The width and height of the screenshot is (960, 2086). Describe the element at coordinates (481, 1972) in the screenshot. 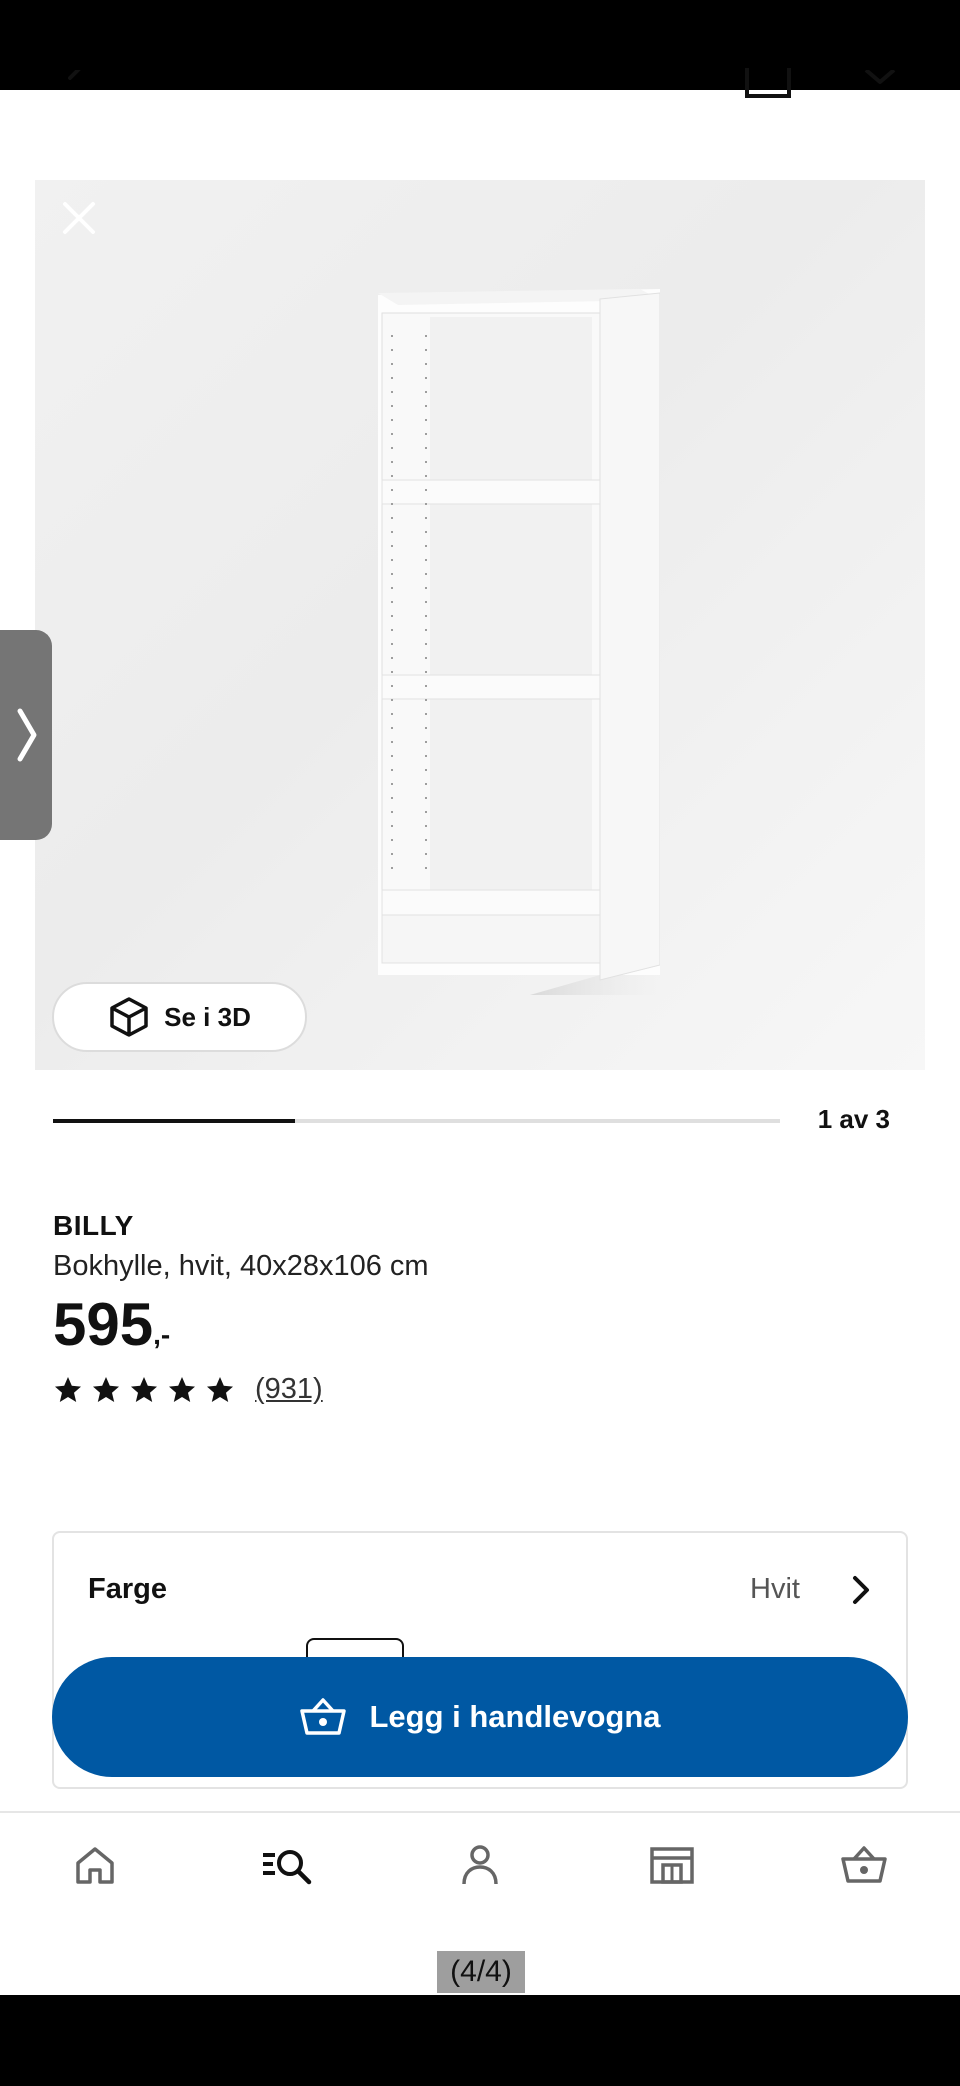

I see `screenshot-counter: (4/4)` at that location.